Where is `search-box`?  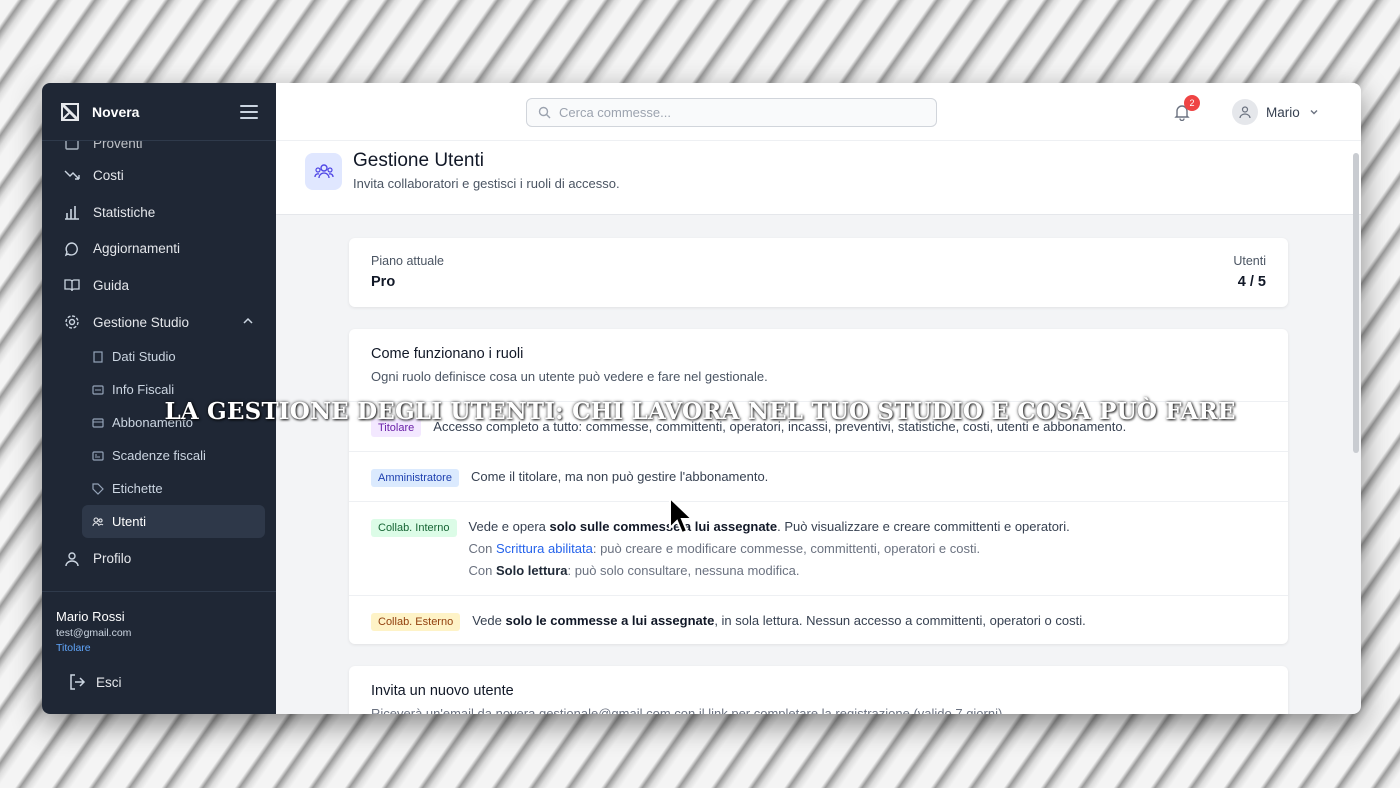
search-box is located at coordinates (731, 112).